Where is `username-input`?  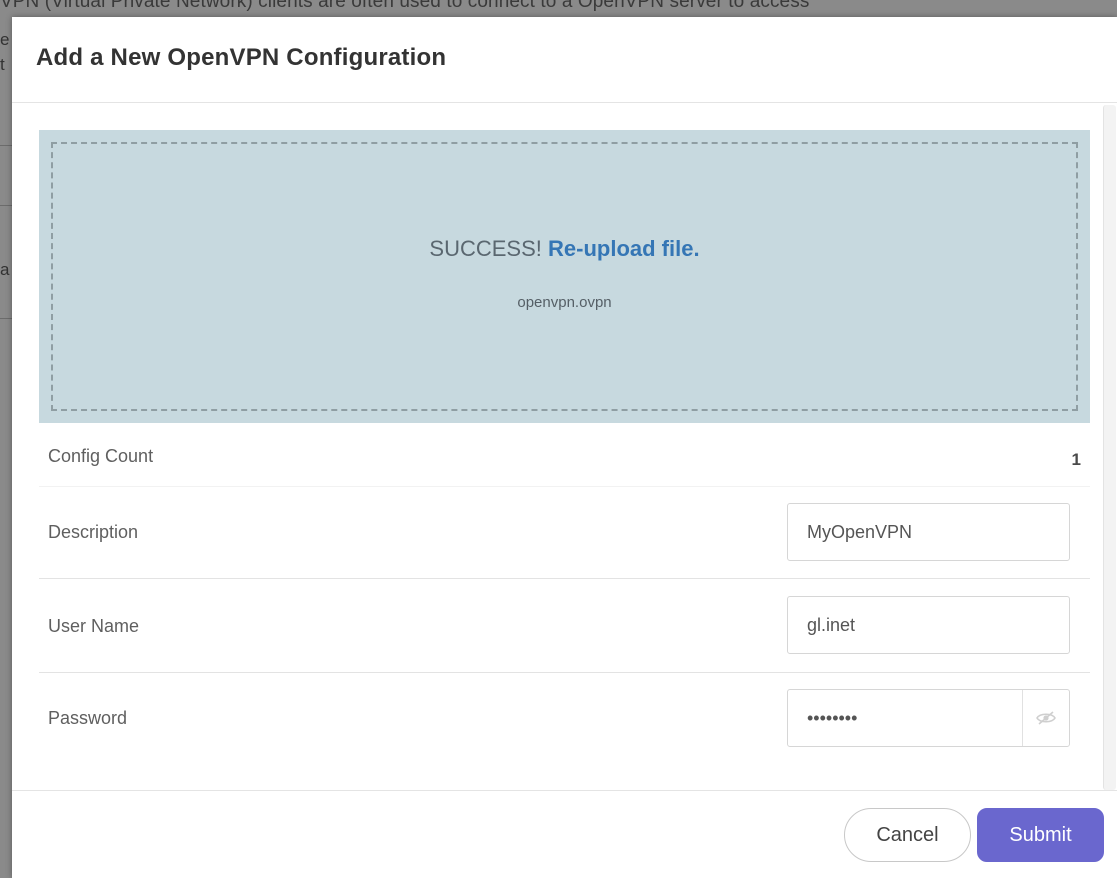 username-input is located at coordinates (928, 625).